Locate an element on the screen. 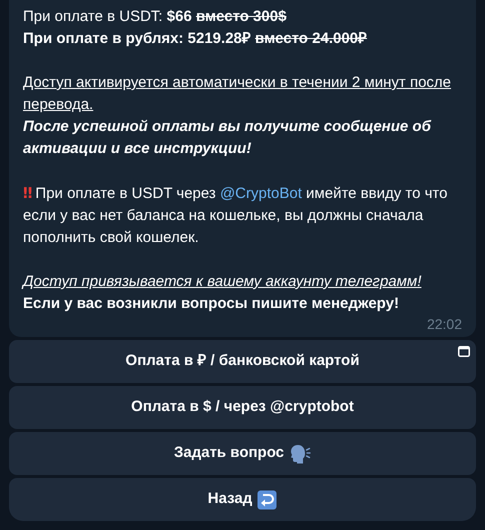  questions-note: Если у вас возникли вопросы пишите менеджеру! is located at coordinates (211, 304).